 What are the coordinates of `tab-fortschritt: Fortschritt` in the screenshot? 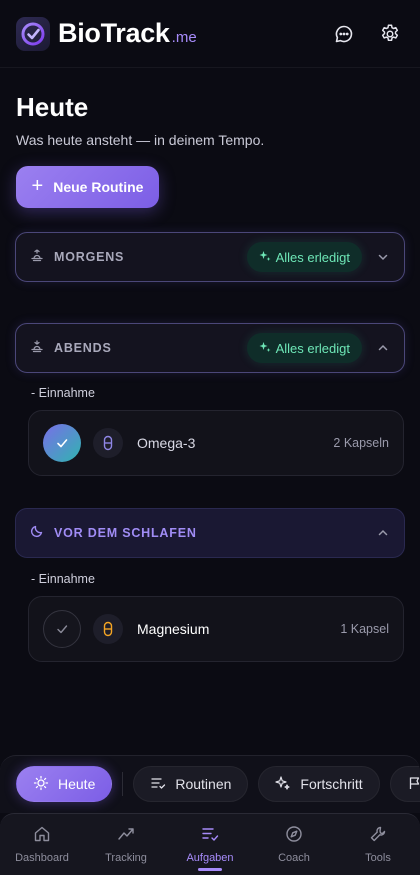 It's located at (319, 784).